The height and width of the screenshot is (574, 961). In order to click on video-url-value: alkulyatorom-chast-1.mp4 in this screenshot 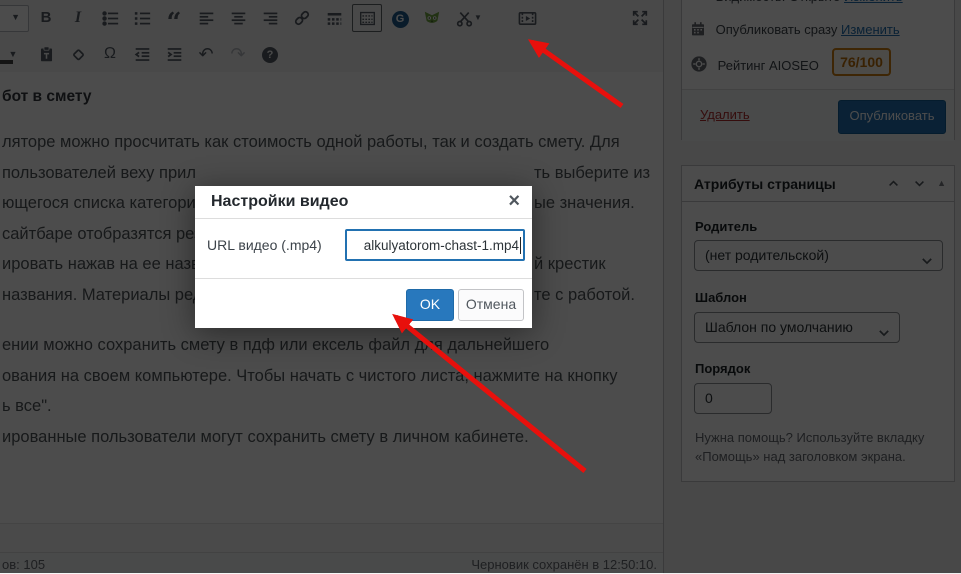, I will do `click(441, 245)`.